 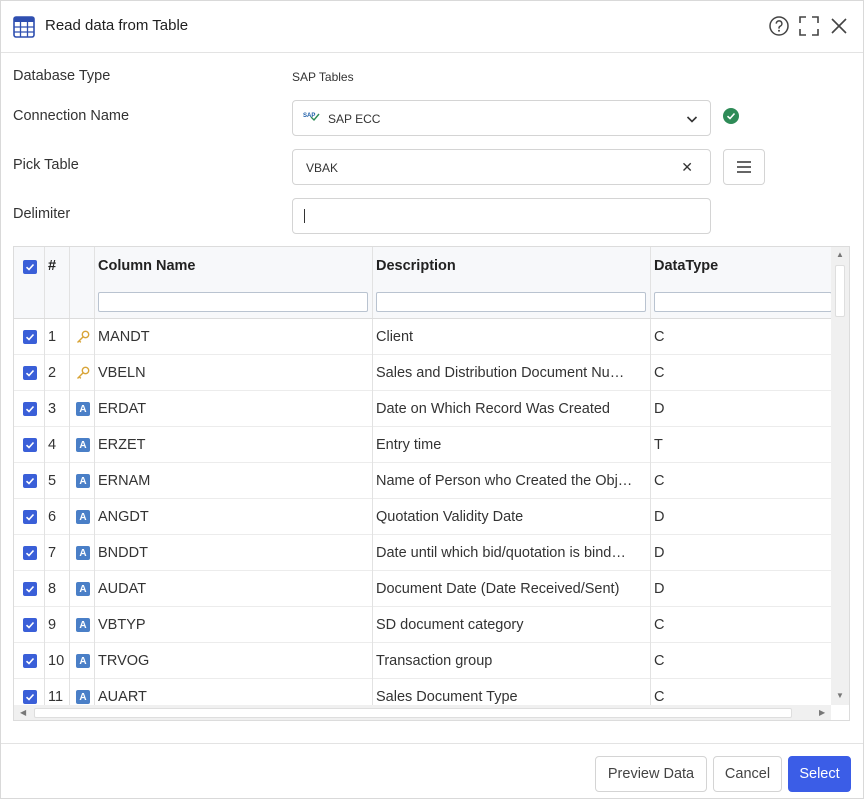 I want to click on header-num-cell: #, so click(x=57, y=282).